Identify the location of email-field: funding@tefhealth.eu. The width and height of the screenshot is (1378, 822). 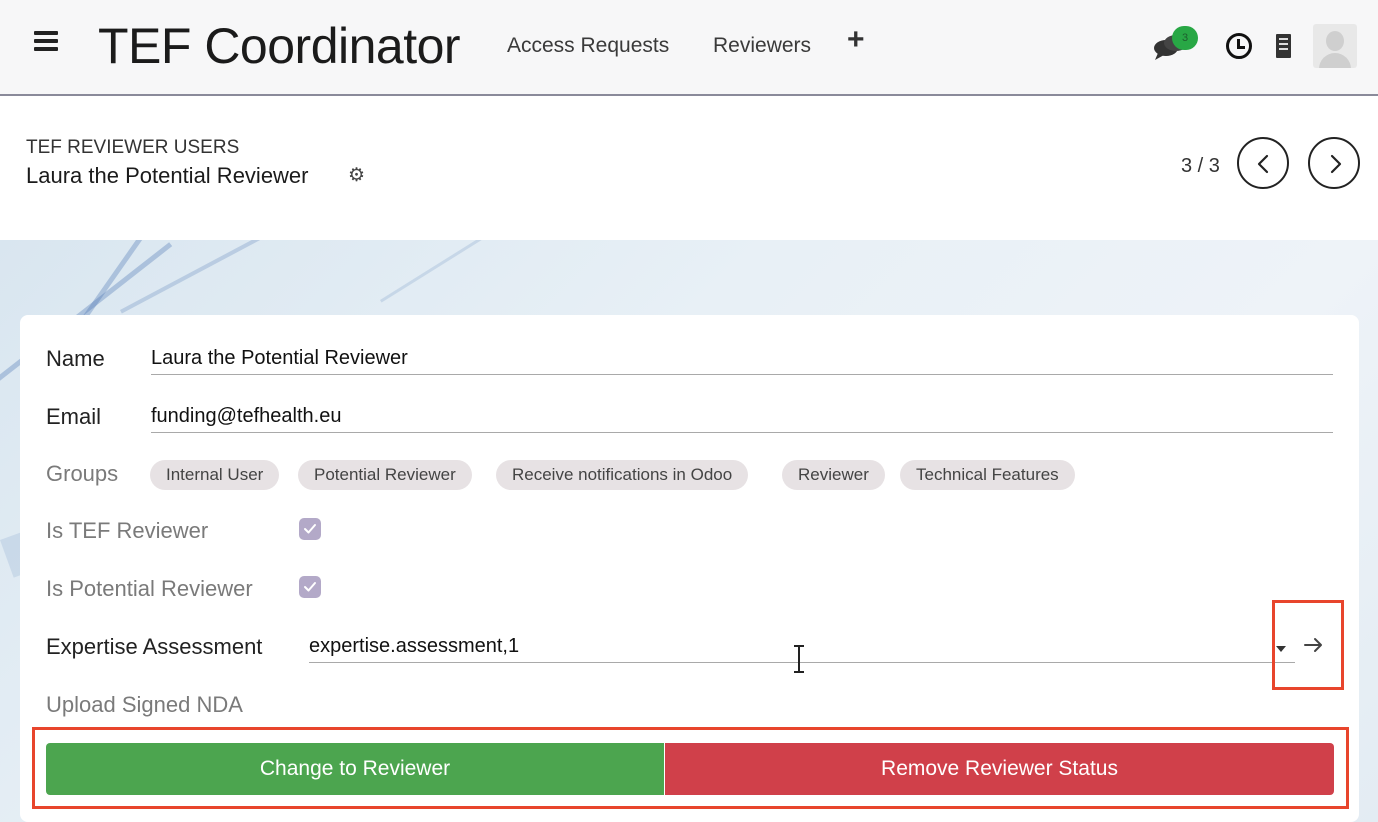
(246, 416).